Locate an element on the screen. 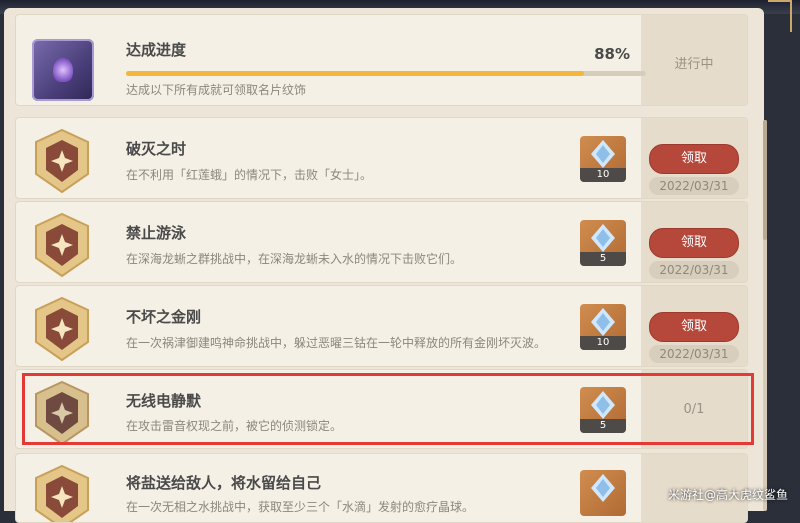 The height and width of the screenshot is (523, 800). progress-bar is located at coordinates (386, 73).